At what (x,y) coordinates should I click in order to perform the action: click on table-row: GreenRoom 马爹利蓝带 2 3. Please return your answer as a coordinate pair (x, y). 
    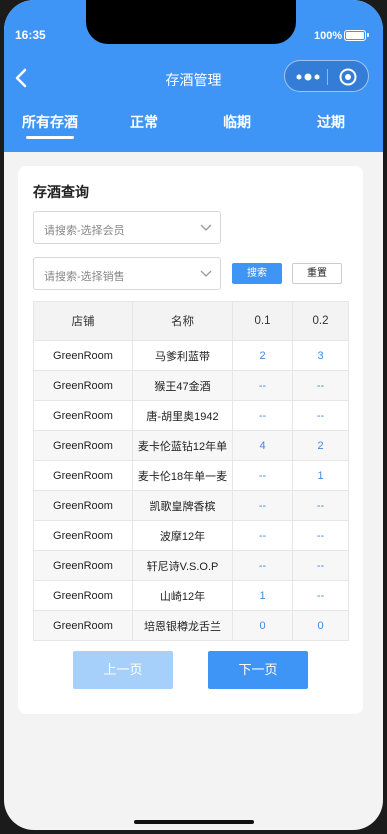
    Looking at the image, I should click on (191, 355).